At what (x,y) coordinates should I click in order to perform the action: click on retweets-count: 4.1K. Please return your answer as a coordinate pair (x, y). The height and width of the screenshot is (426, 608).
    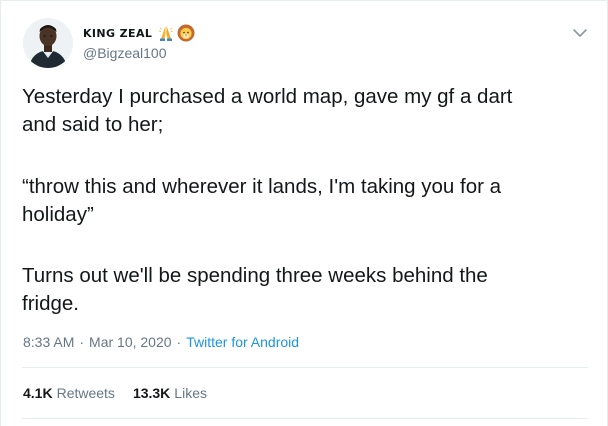
    Looking at the image, I should click on (38, 393).